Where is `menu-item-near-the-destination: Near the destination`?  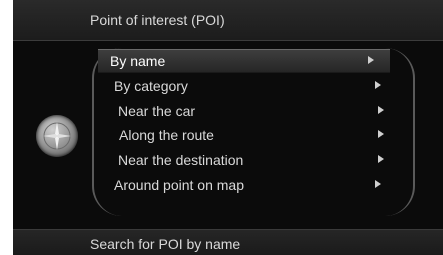
menu-item-near-the-destination: Near the destination is located at coordinates (244, 160).